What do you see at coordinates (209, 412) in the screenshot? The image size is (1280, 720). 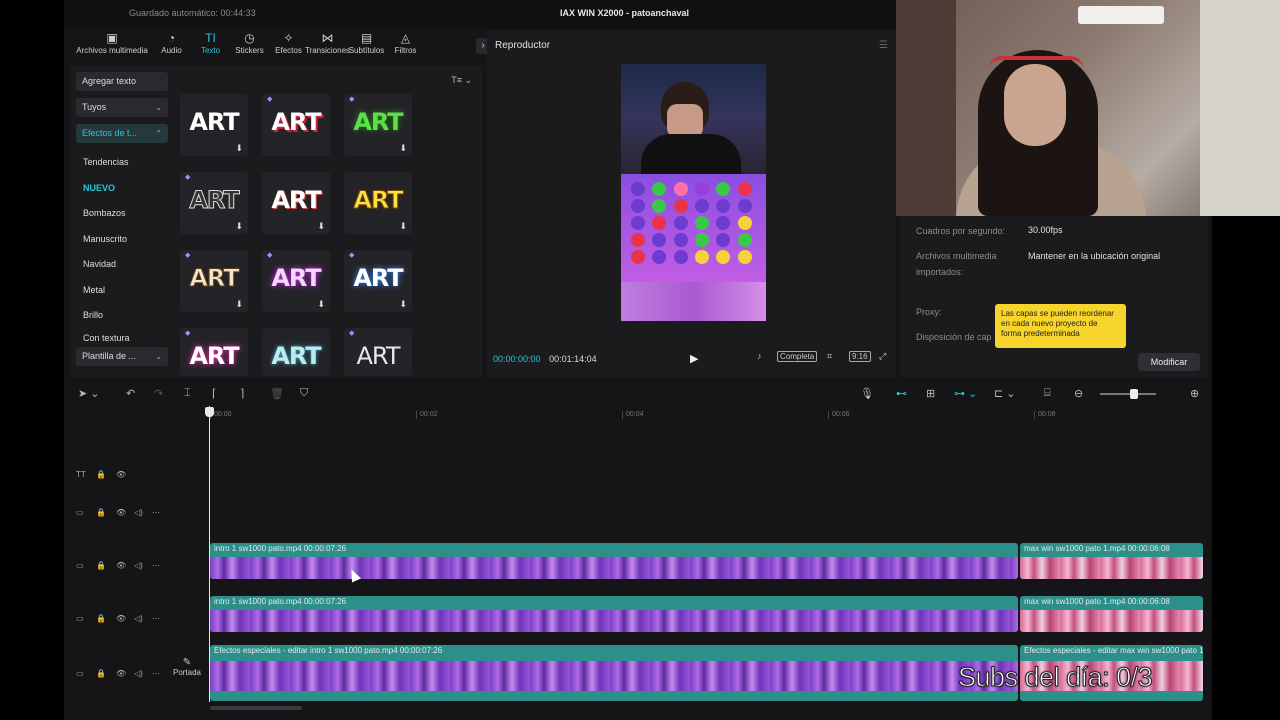 I see `playhead-handle` at bounding box center [209, 412].